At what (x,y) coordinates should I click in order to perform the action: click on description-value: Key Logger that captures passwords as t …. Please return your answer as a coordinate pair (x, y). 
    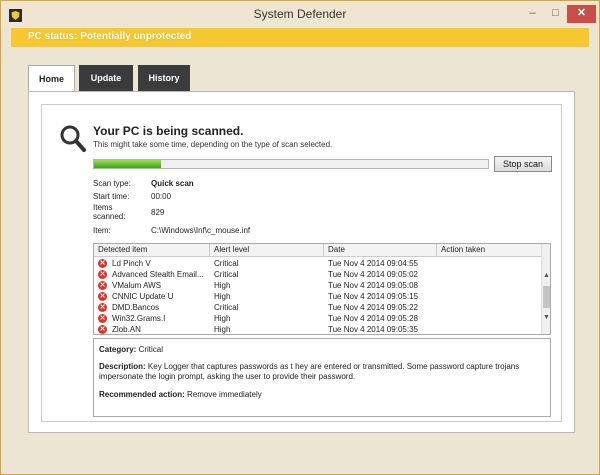
    Looking at the image, I should click on (309, 371).